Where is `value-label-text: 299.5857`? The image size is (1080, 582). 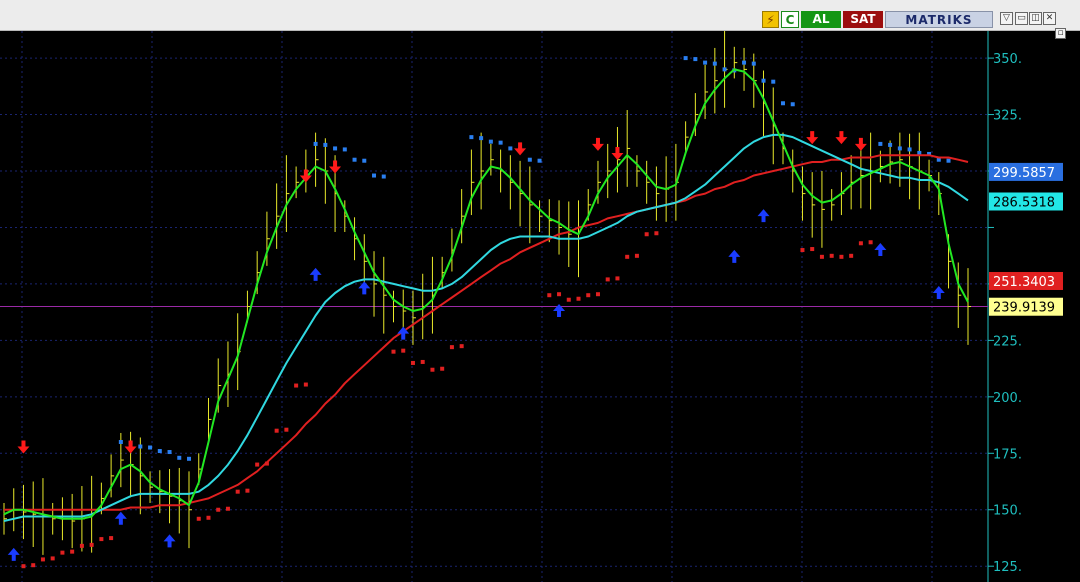
value-label-text: 299.5857 is located at coordinates (1024, 173).